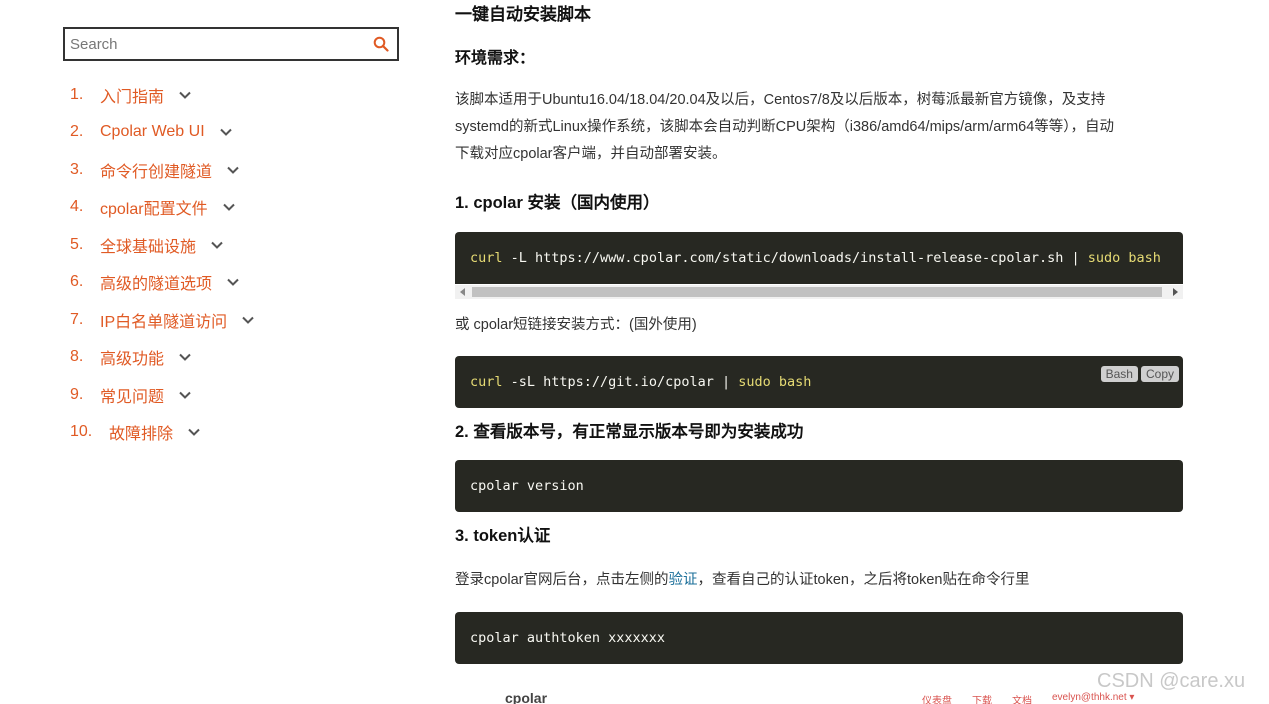 The image size is (1269, 704). Describe the element at coordinates (81, 432) in the screenshot. I see `nav-item-number: 10.` at that location.